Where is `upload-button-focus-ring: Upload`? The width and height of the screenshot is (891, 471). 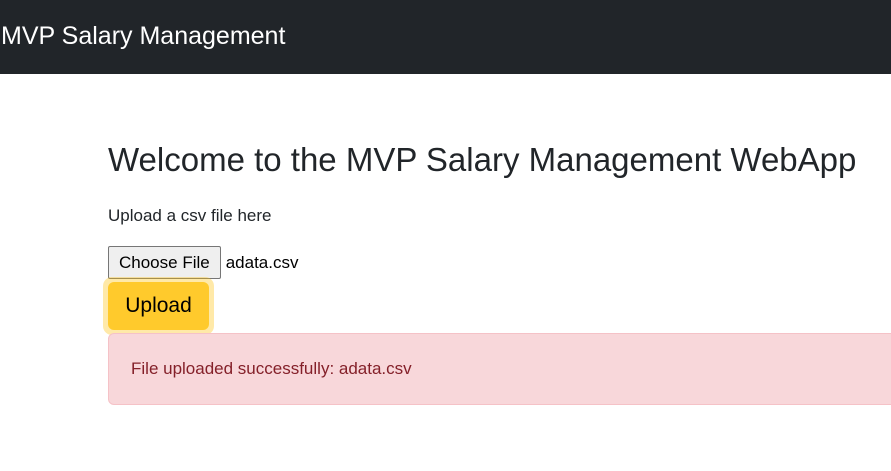
upload-button-focus-ring: Upload is located at coordinates (158, 306).